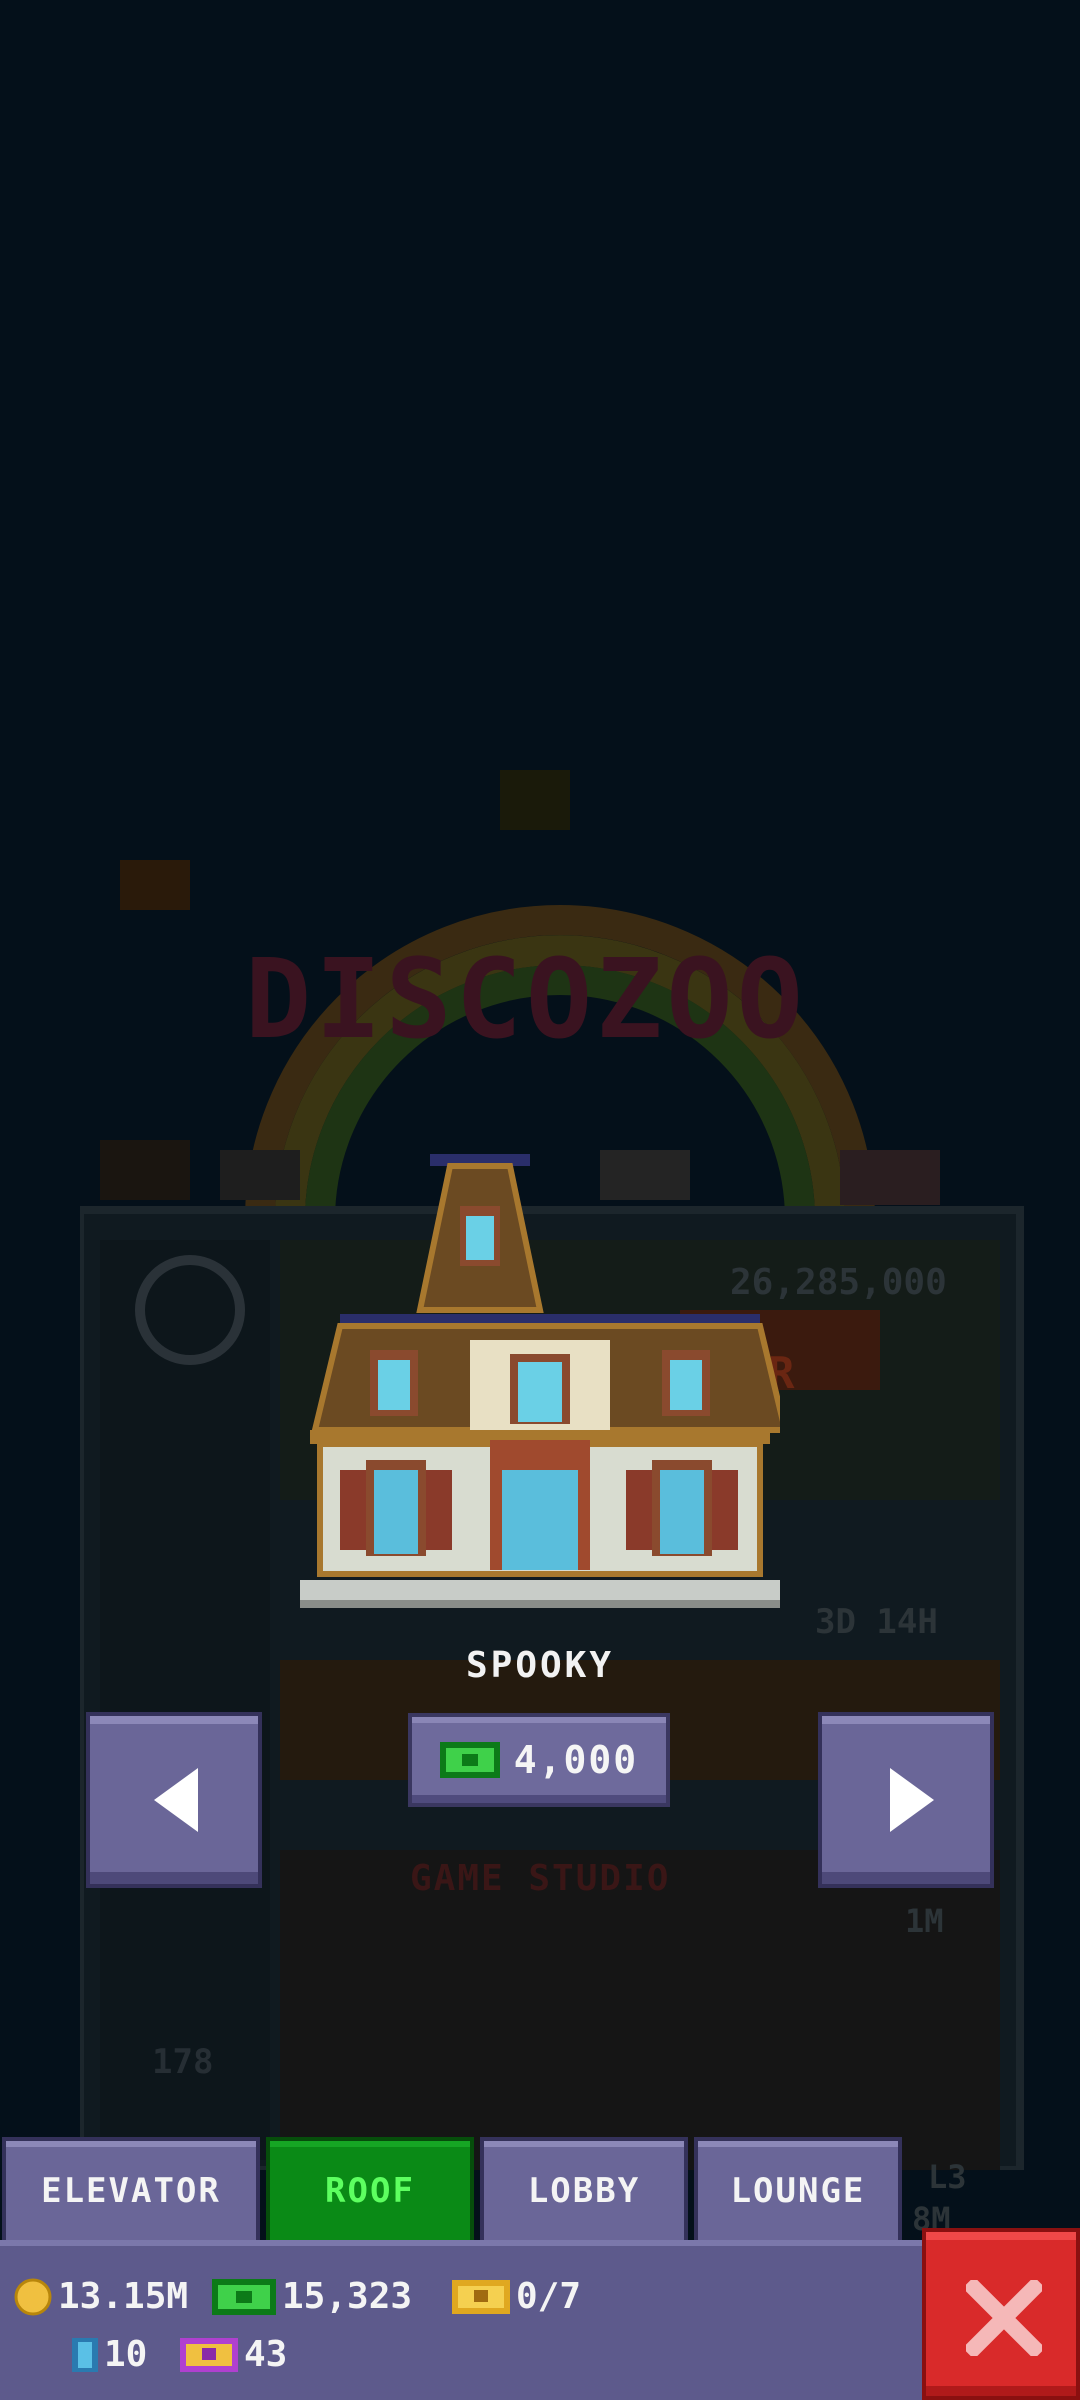 The width and height of the screenshot is (1080, 2400). I want to click on background-lobby-label: L3, so click(947, 2177).